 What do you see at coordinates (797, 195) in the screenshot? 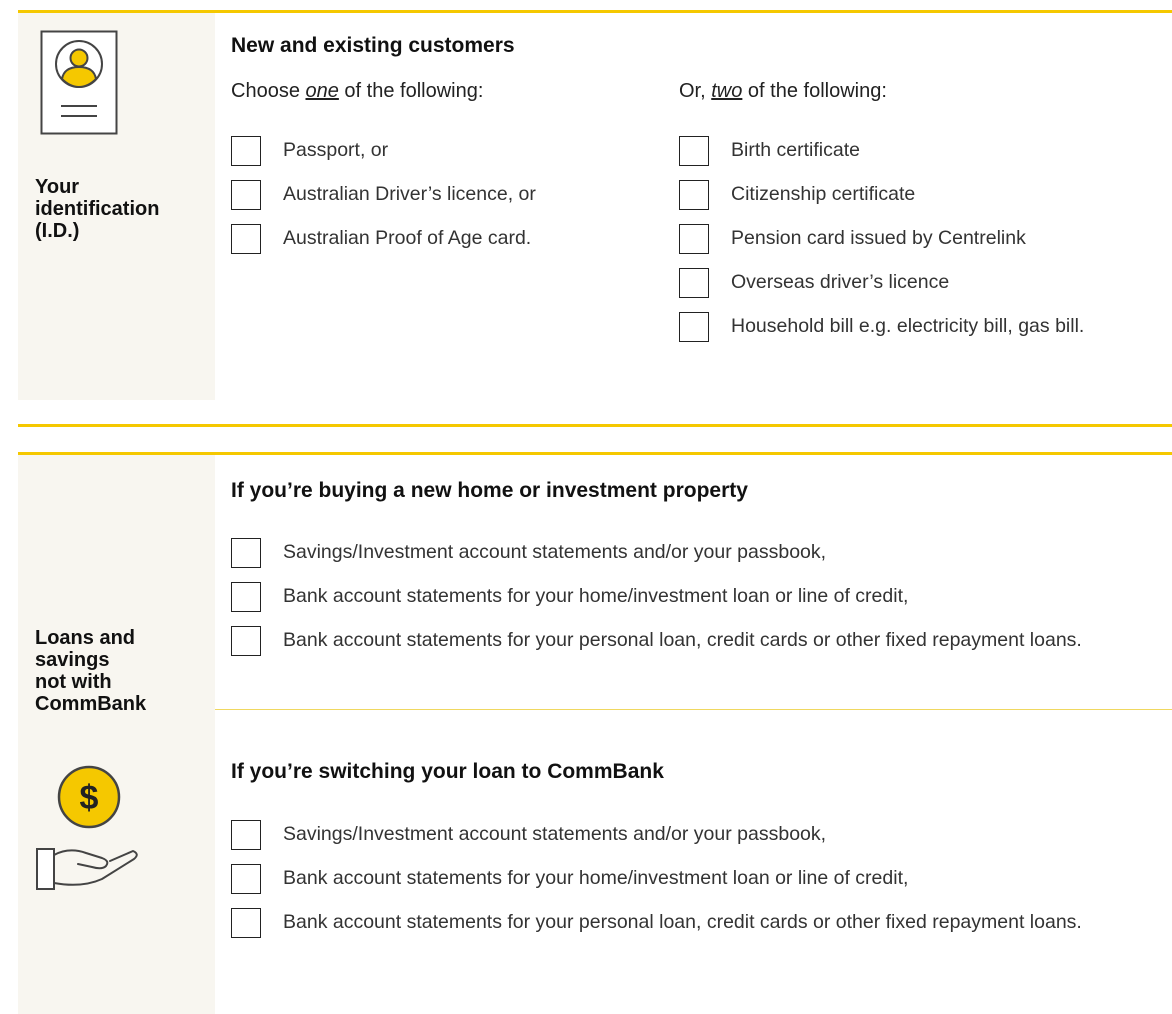
I see `checklist-item: Citizenship certificate` at bounding box center [797, 195].